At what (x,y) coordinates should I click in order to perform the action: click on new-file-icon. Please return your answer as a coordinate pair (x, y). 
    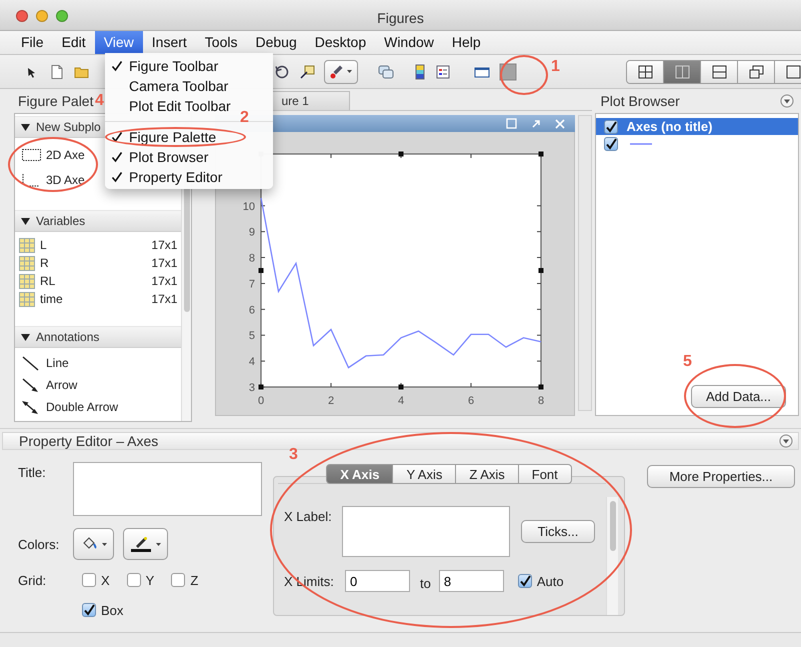
    Looking at the image, I should click on (57, 72).